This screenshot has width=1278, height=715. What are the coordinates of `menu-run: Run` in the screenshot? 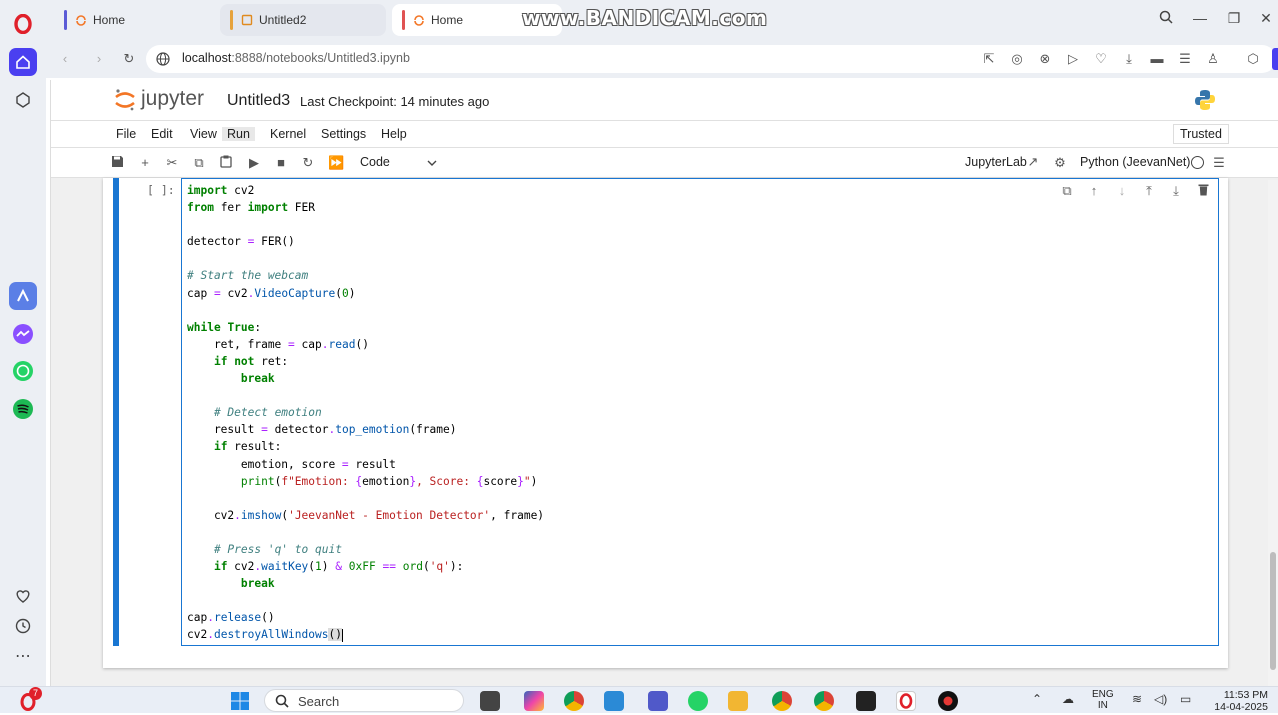 It's located at (238, 134).